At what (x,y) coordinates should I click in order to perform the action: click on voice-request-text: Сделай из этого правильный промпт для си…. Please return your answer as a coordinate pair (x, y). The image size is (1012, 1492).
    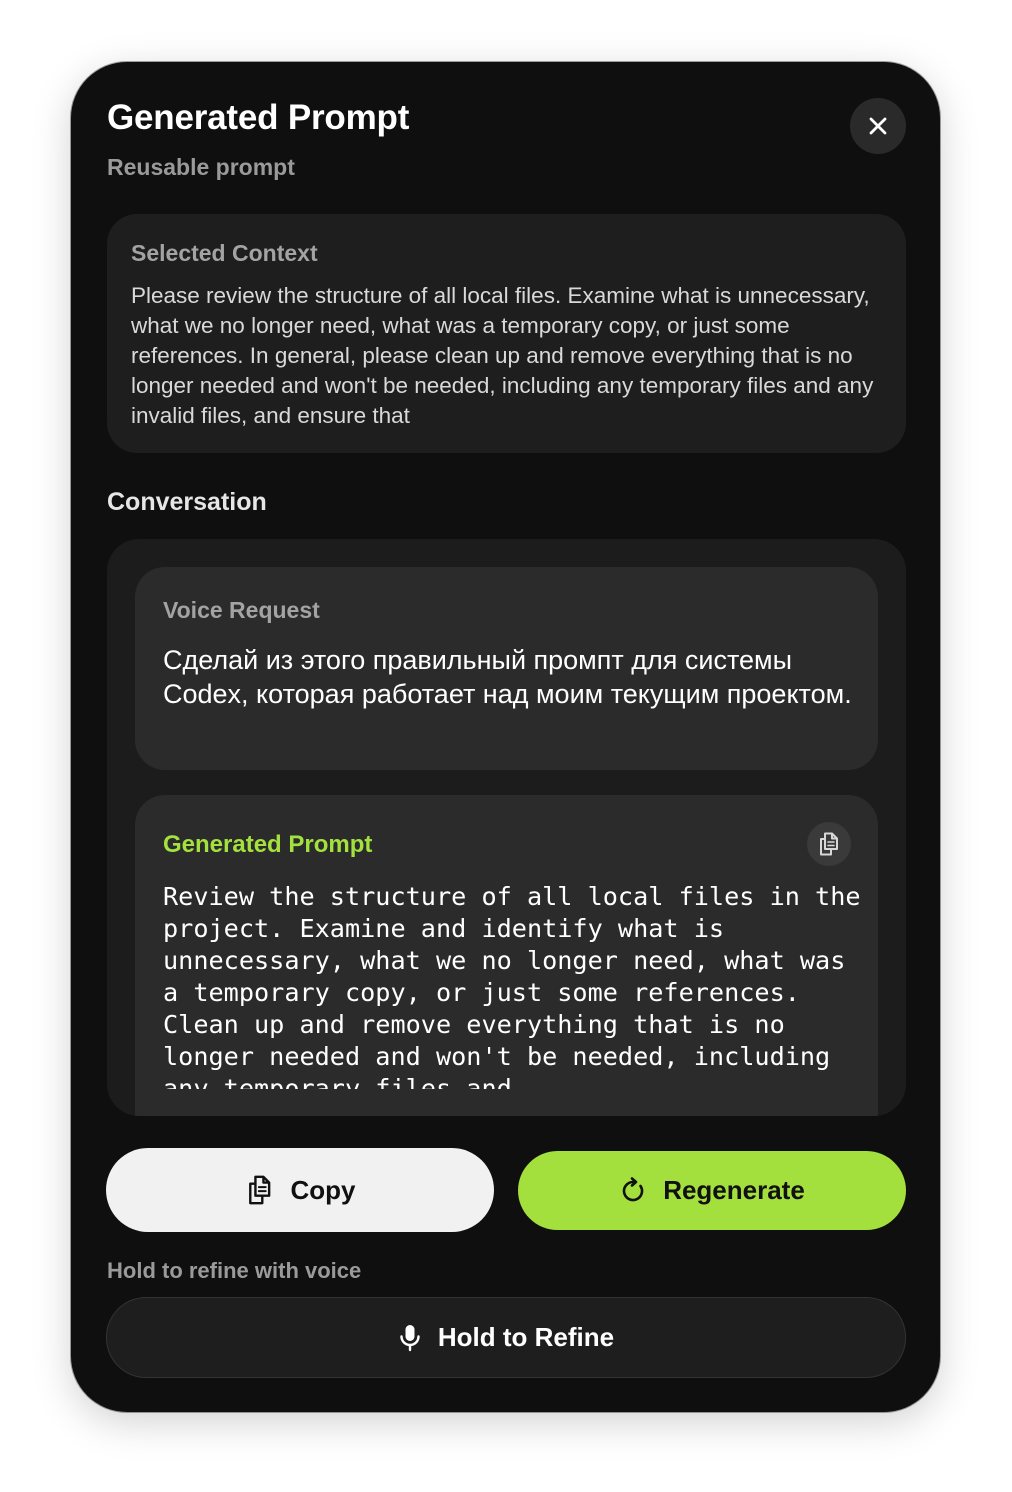
    Looking at the image, I should click on (507, 677).